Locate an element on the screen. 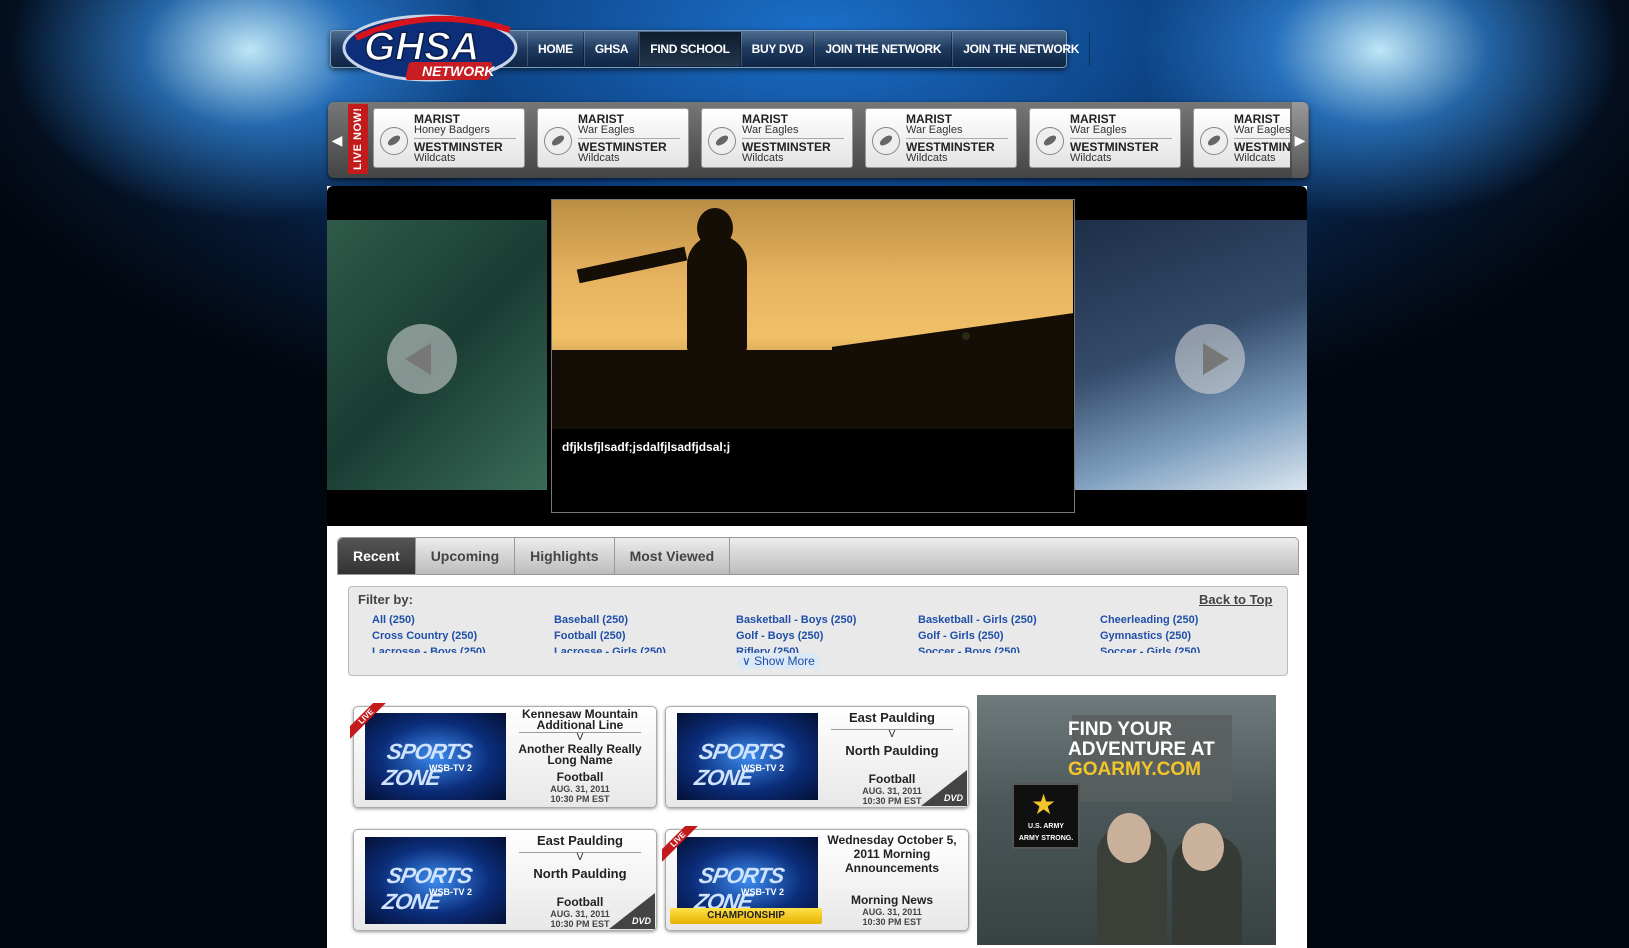  tab-upcoming: Upcoming is located at coordinates (466, 556).